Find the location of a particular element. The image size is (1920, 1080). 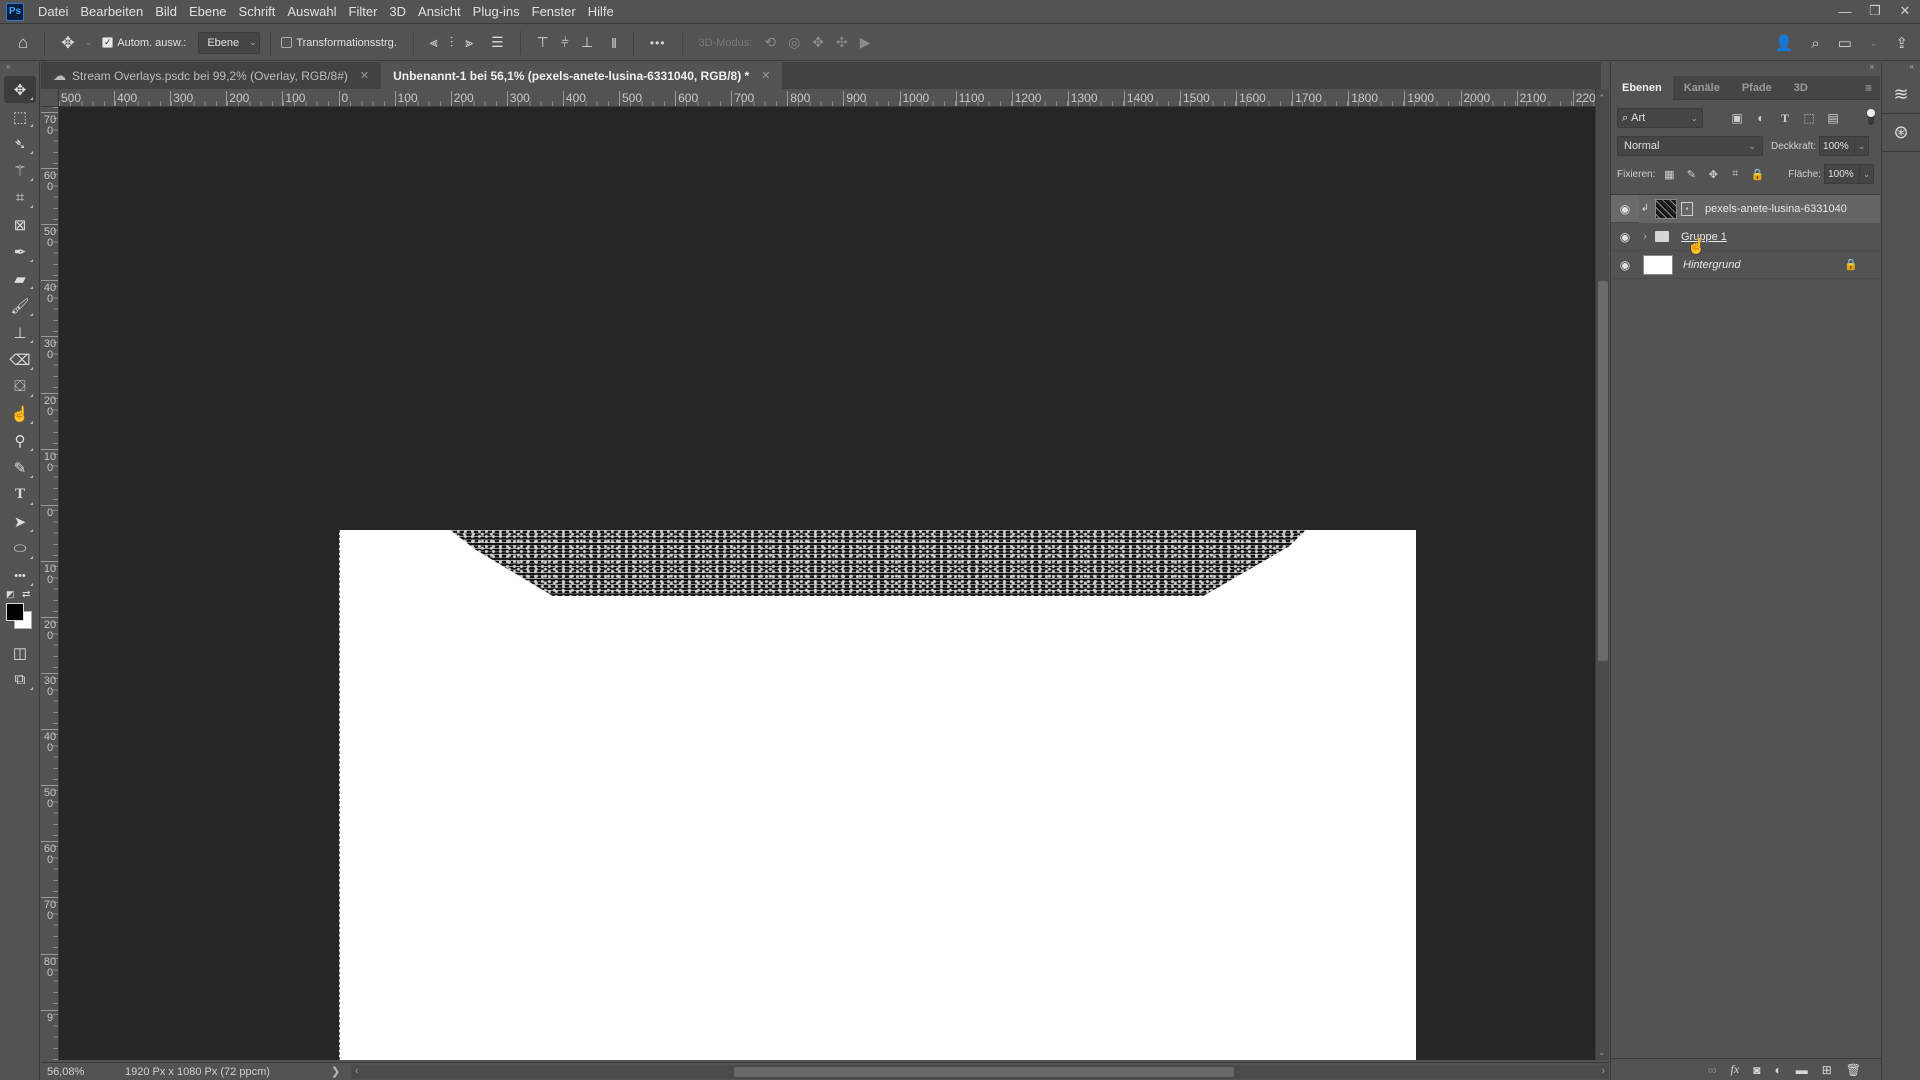

fx-icon: fx is located at coordinates (1735, 1069).